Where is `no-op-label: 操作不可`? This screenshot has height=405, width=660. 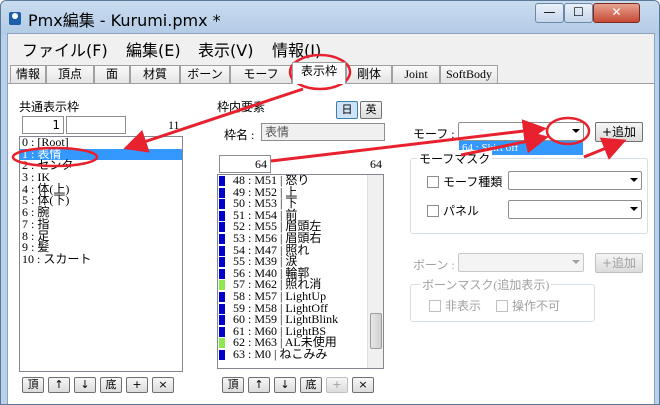 no-op-label: 操作不可 is located at coordinates (536, 306).